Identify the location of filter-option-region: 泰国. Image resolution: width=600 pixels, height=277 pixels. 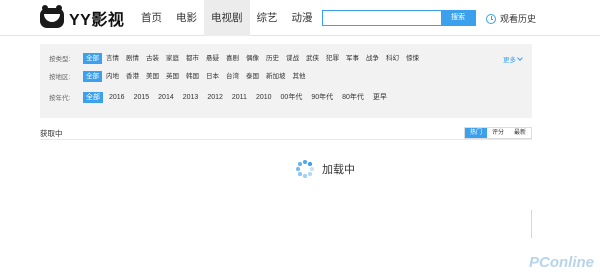
(252, 76).